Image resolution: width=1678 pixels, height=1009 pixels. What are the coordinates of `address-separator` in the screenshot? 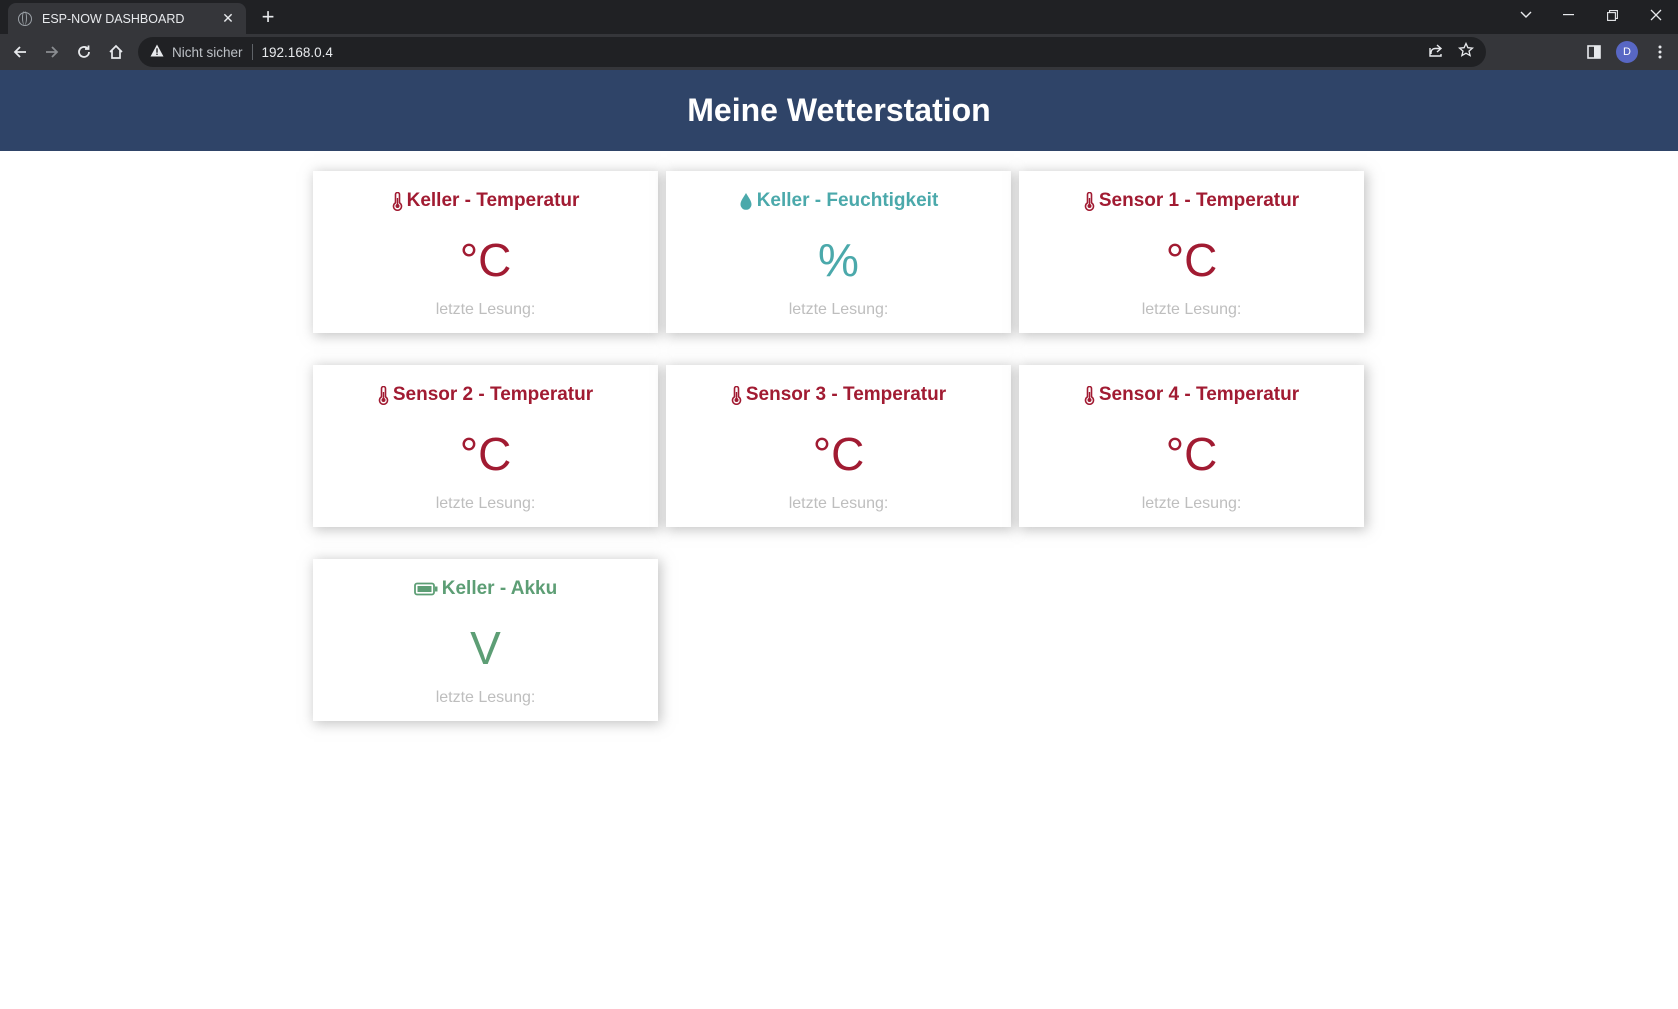 It's located at (252, 52).